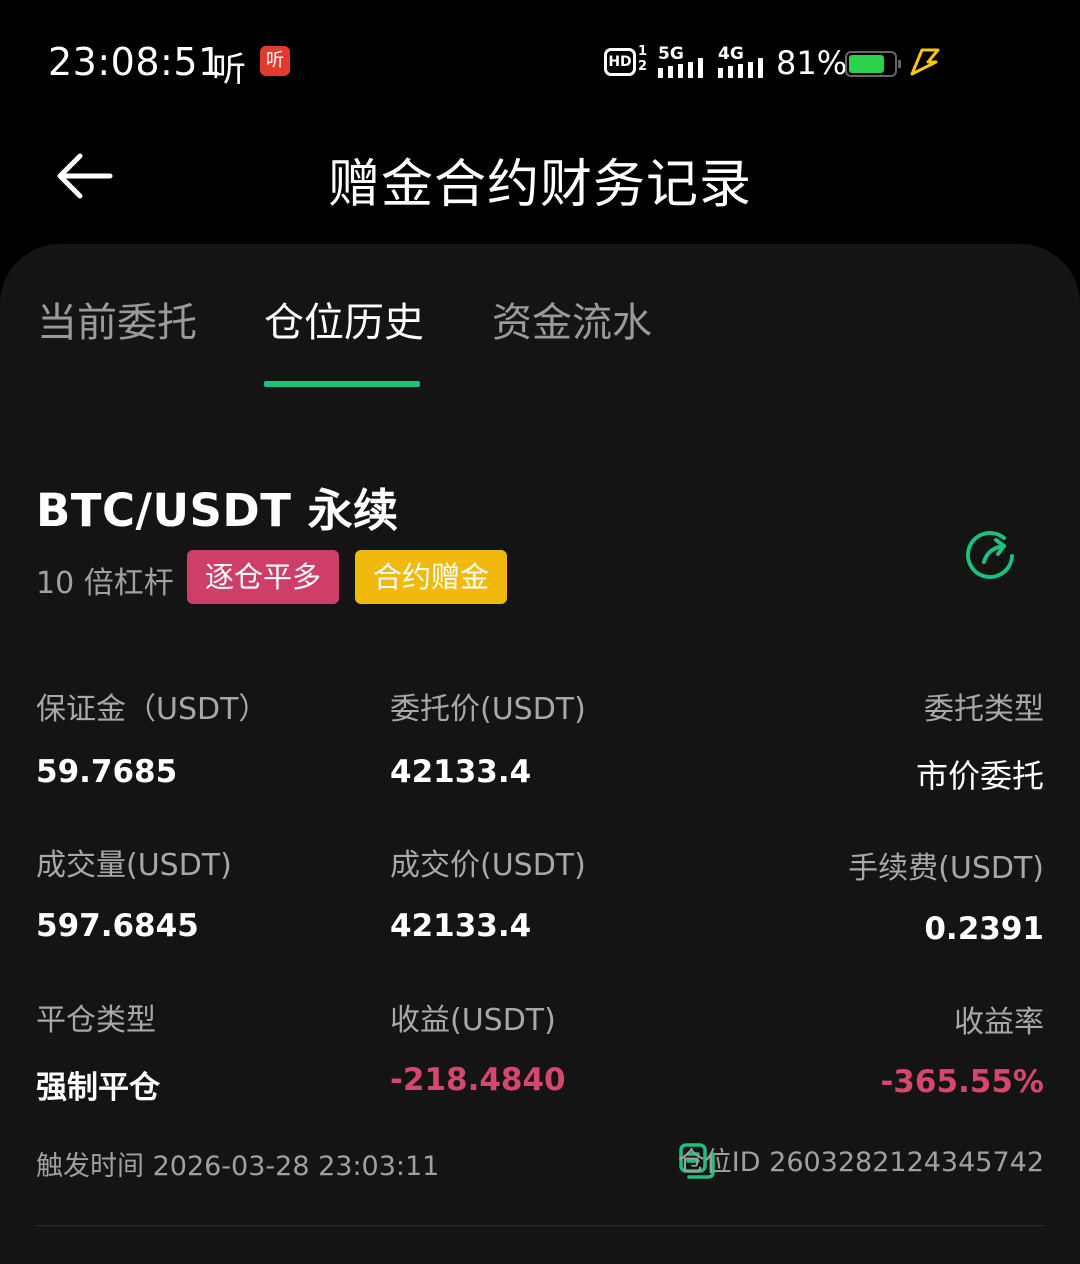  I want to click on pnl-label: 收益(USDT), so click(473, 1020).